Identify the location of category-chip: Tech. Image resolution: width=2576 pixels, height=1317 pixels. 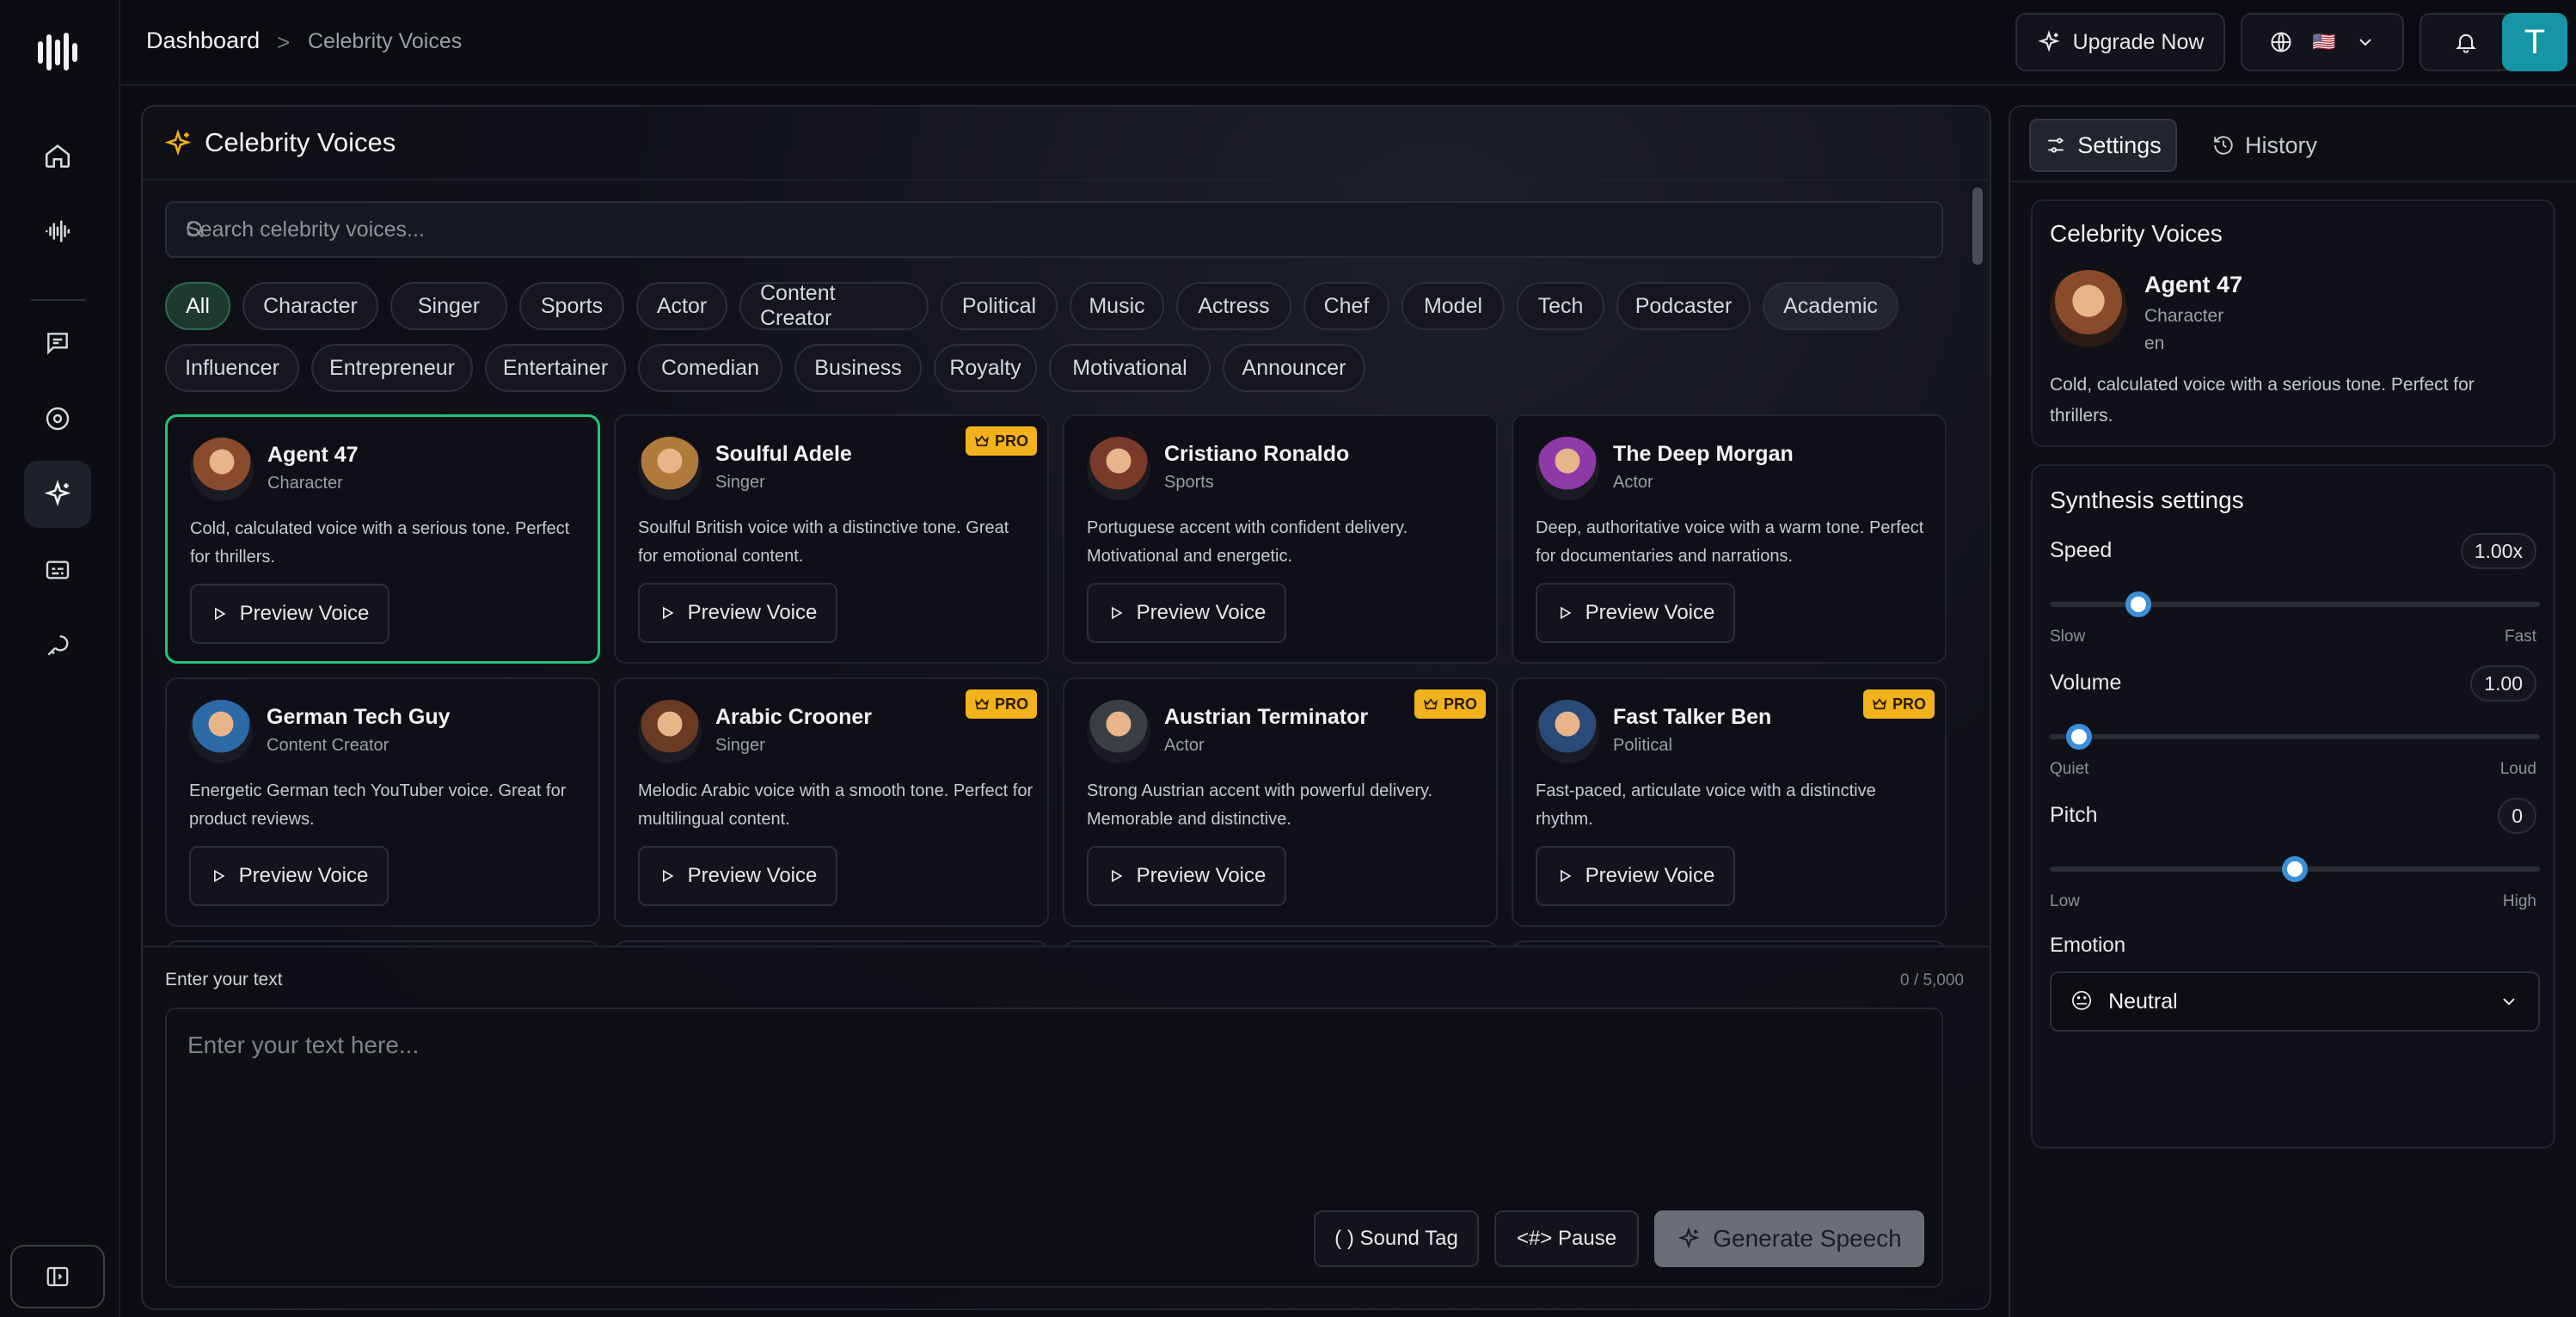
(1560, 306).